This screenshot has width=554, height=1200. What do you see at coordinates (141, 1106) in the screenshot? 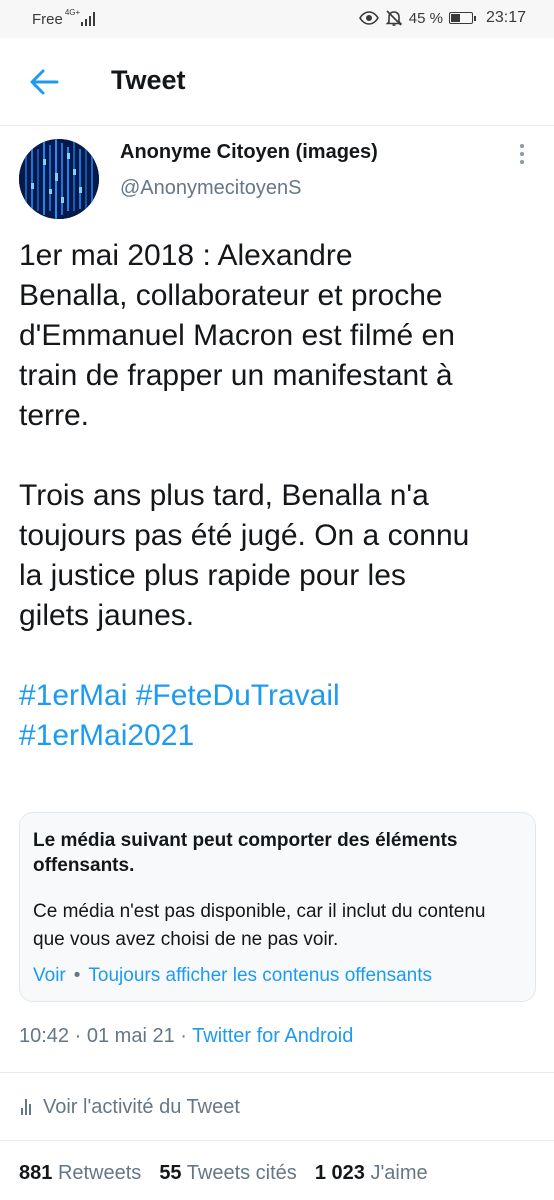
I see `tweet-activity-label: Voir l'activité du Tweet` at bounding box center [141, 1106].